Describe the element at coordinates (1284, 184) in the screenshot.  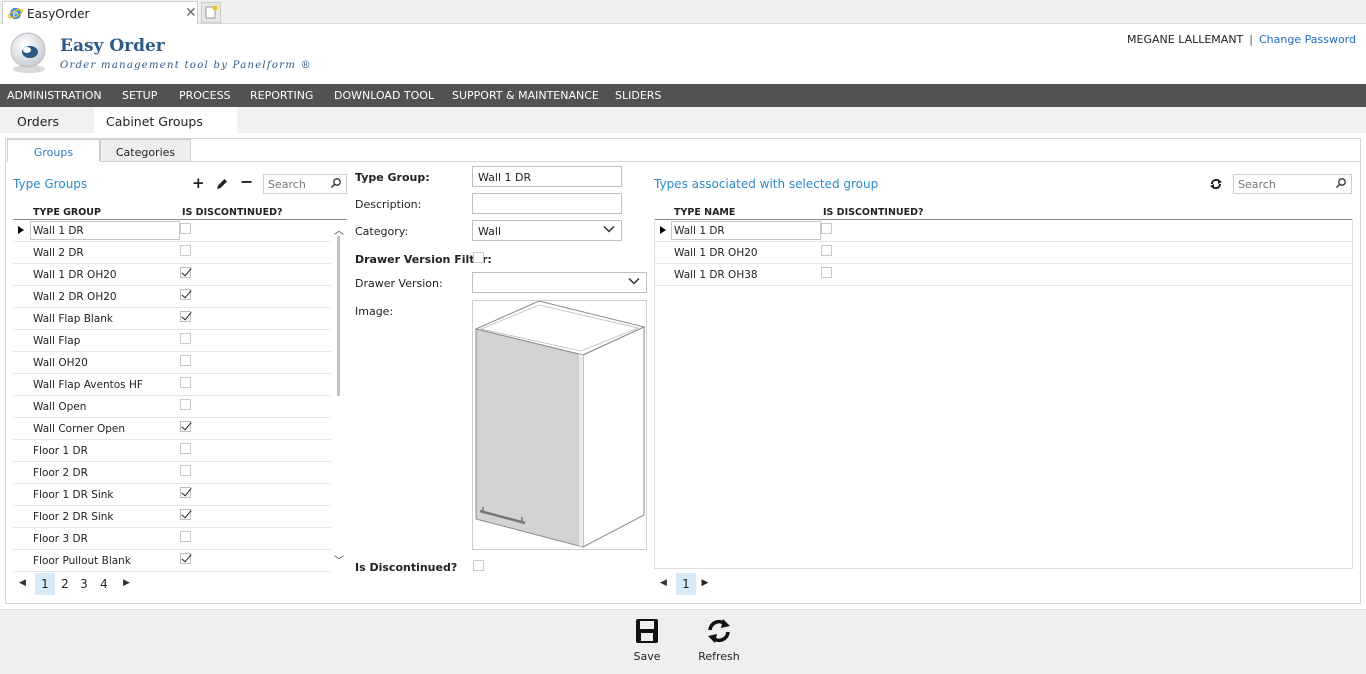
I see `associated-types-search-input` at that location.